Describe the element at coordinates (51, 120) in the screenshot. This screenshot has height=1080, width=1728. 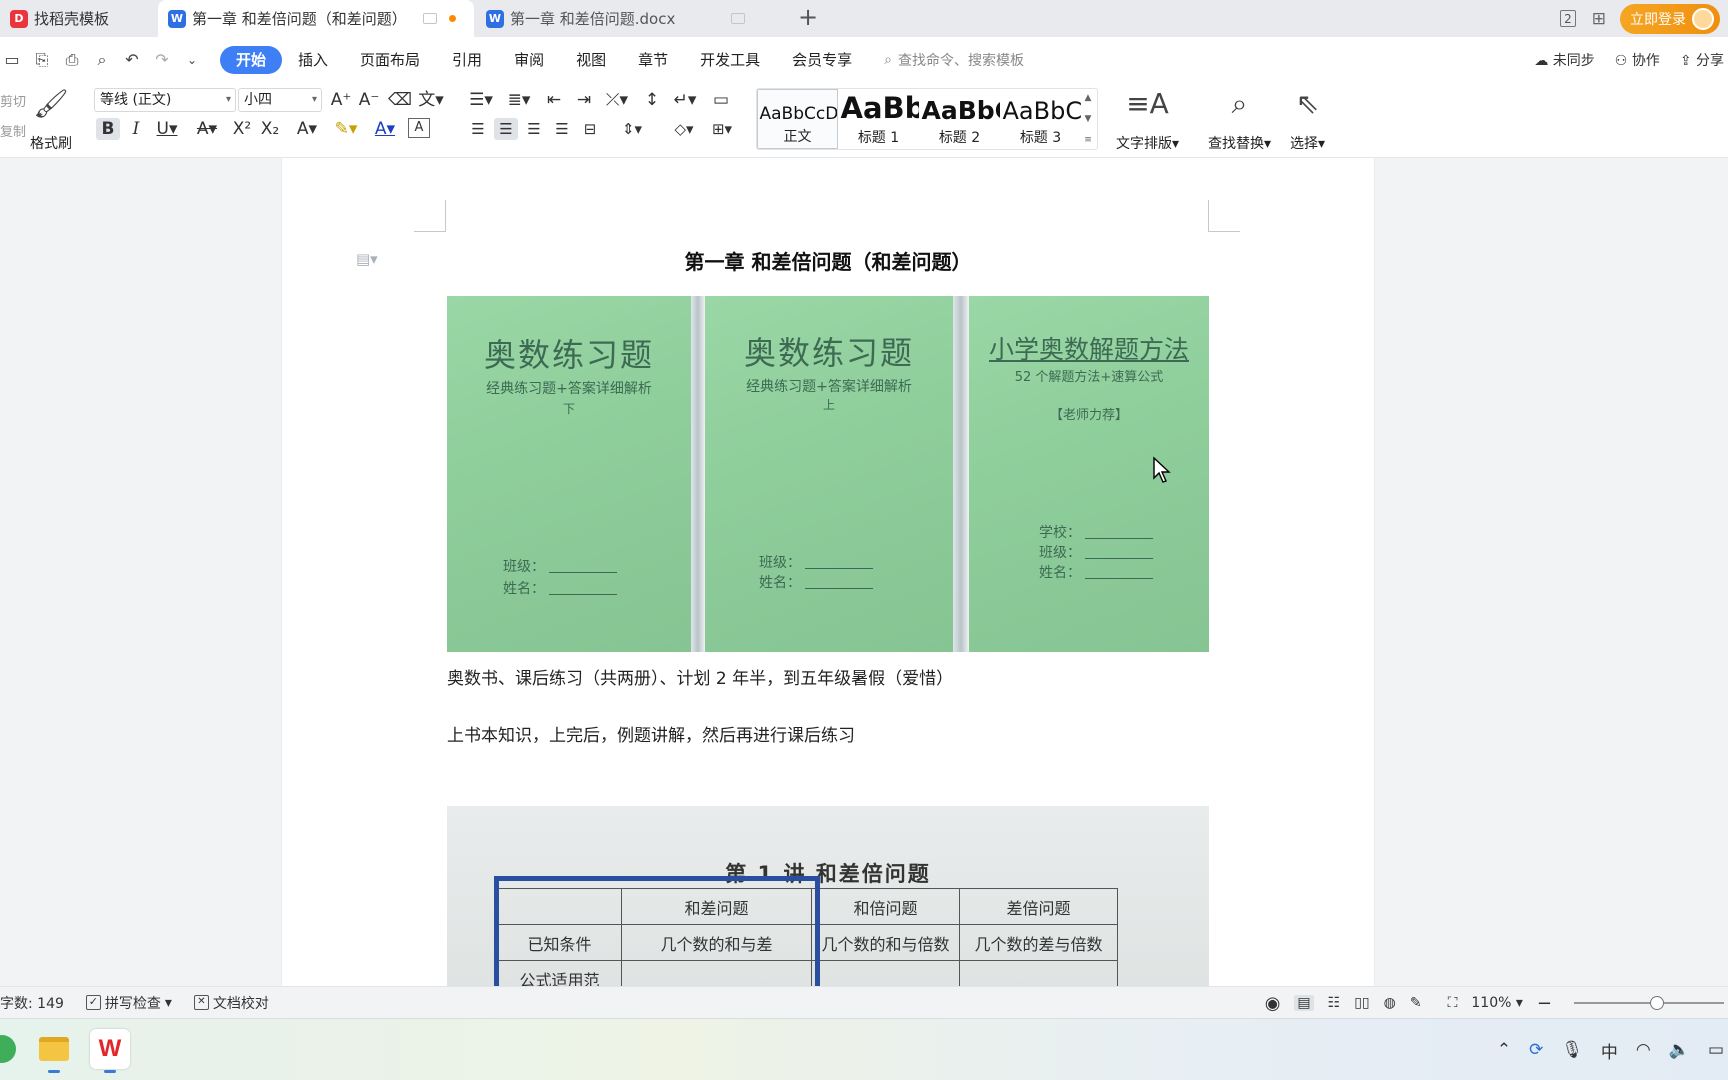
I see `format-painter-button: 🖌 格式刷` at that location.